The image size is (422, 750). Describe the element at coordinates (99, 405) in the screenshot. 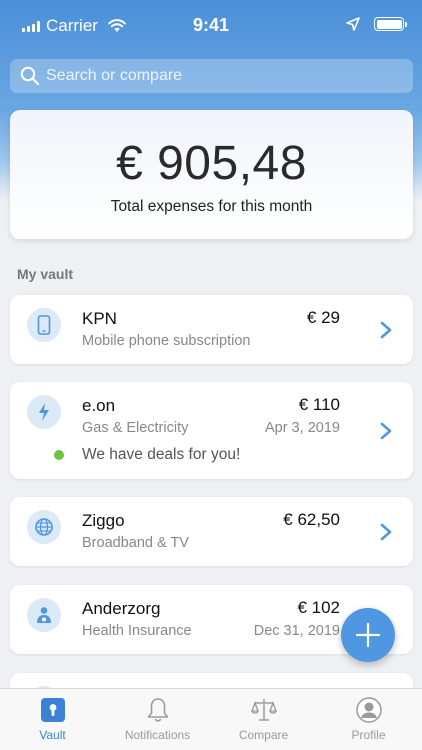

I see `item-name: e.on` at that location.